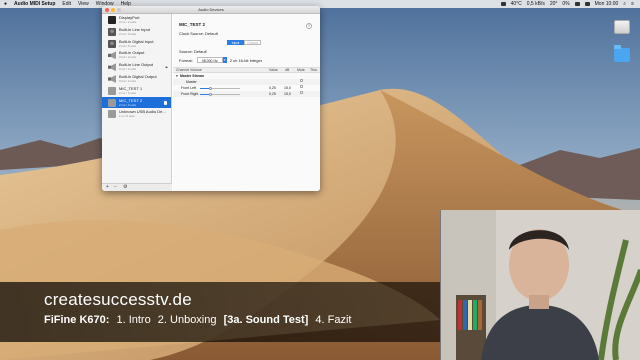  What do you see at coordinates (516, 4) in the screenshot?
I see `status-temp: 40°C` at bounding box center [516, 4].